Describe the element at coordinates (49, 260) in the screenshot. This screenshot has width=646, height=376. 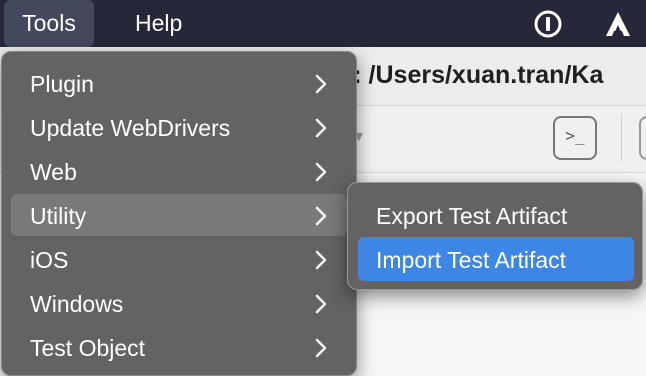
I see `menu-item-label: iOS` at that location.